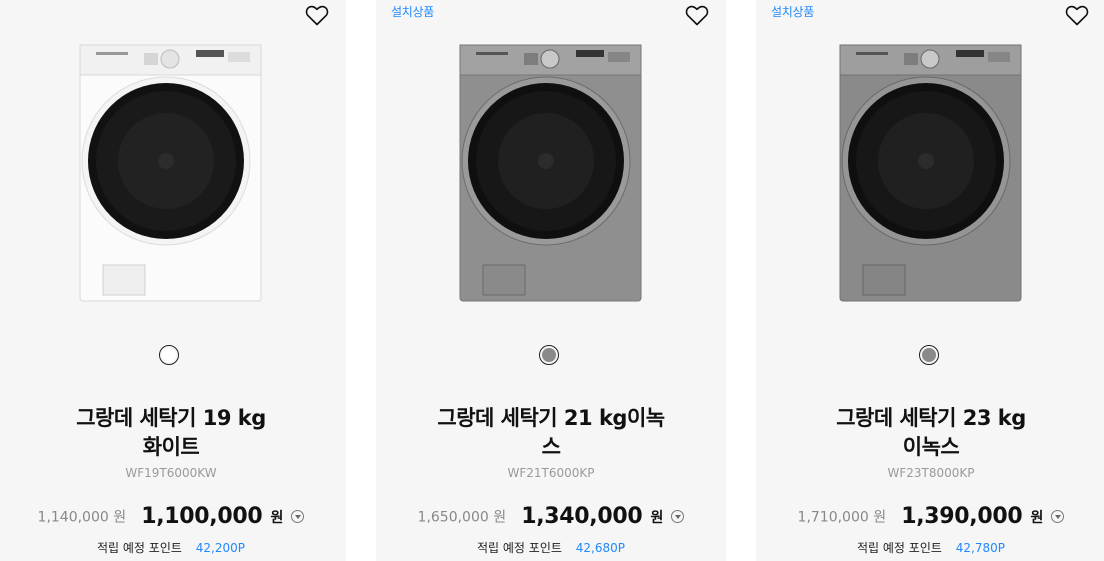 The height and width of the screenshot is (561, 1104). What do you see at coordinates (202, 516) in the screenshot?
I see `sale-price: 1,100,000` at bounding box center [202, 516].